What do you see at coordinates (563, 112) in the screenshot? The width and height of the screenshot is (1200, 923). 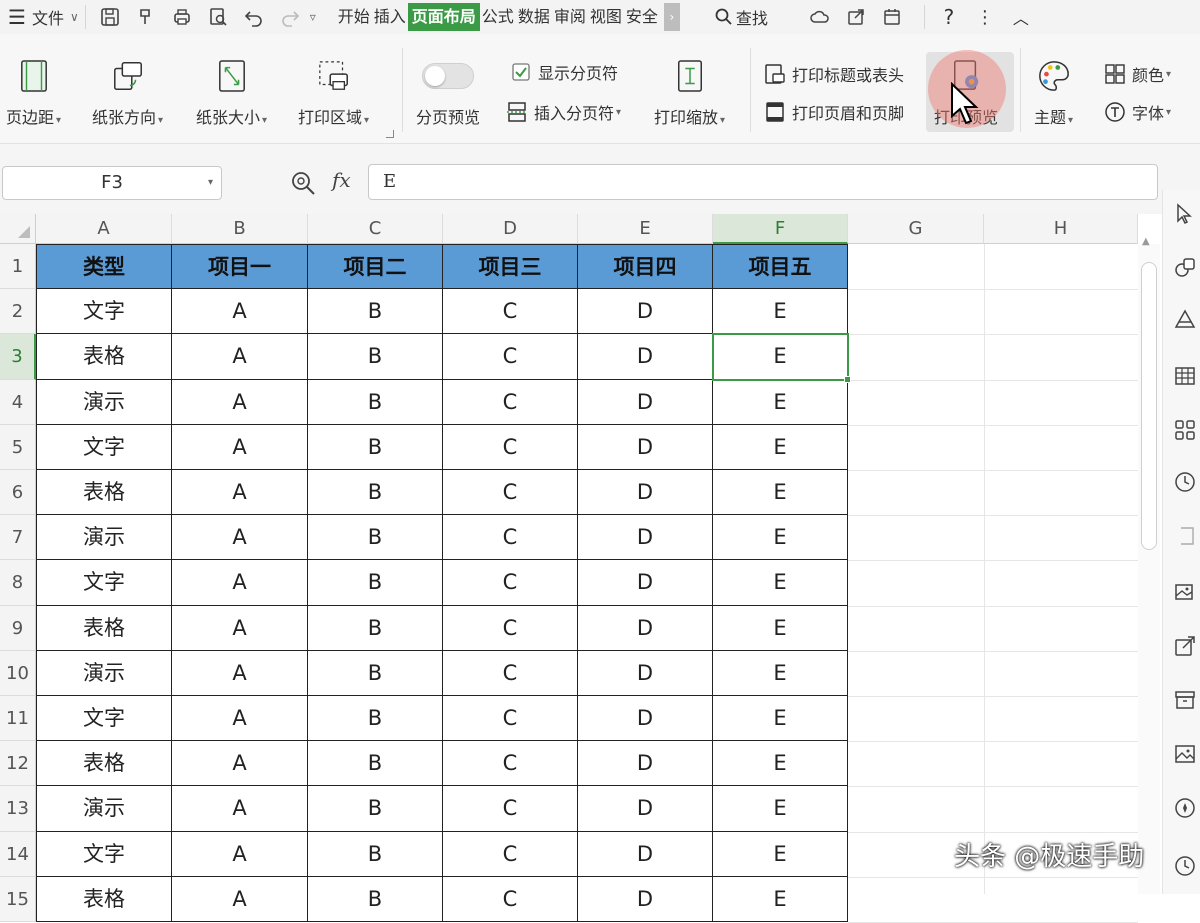 I see `insert-page-break-button: 插入分页符 ▾` at bounding box center [563, 112].